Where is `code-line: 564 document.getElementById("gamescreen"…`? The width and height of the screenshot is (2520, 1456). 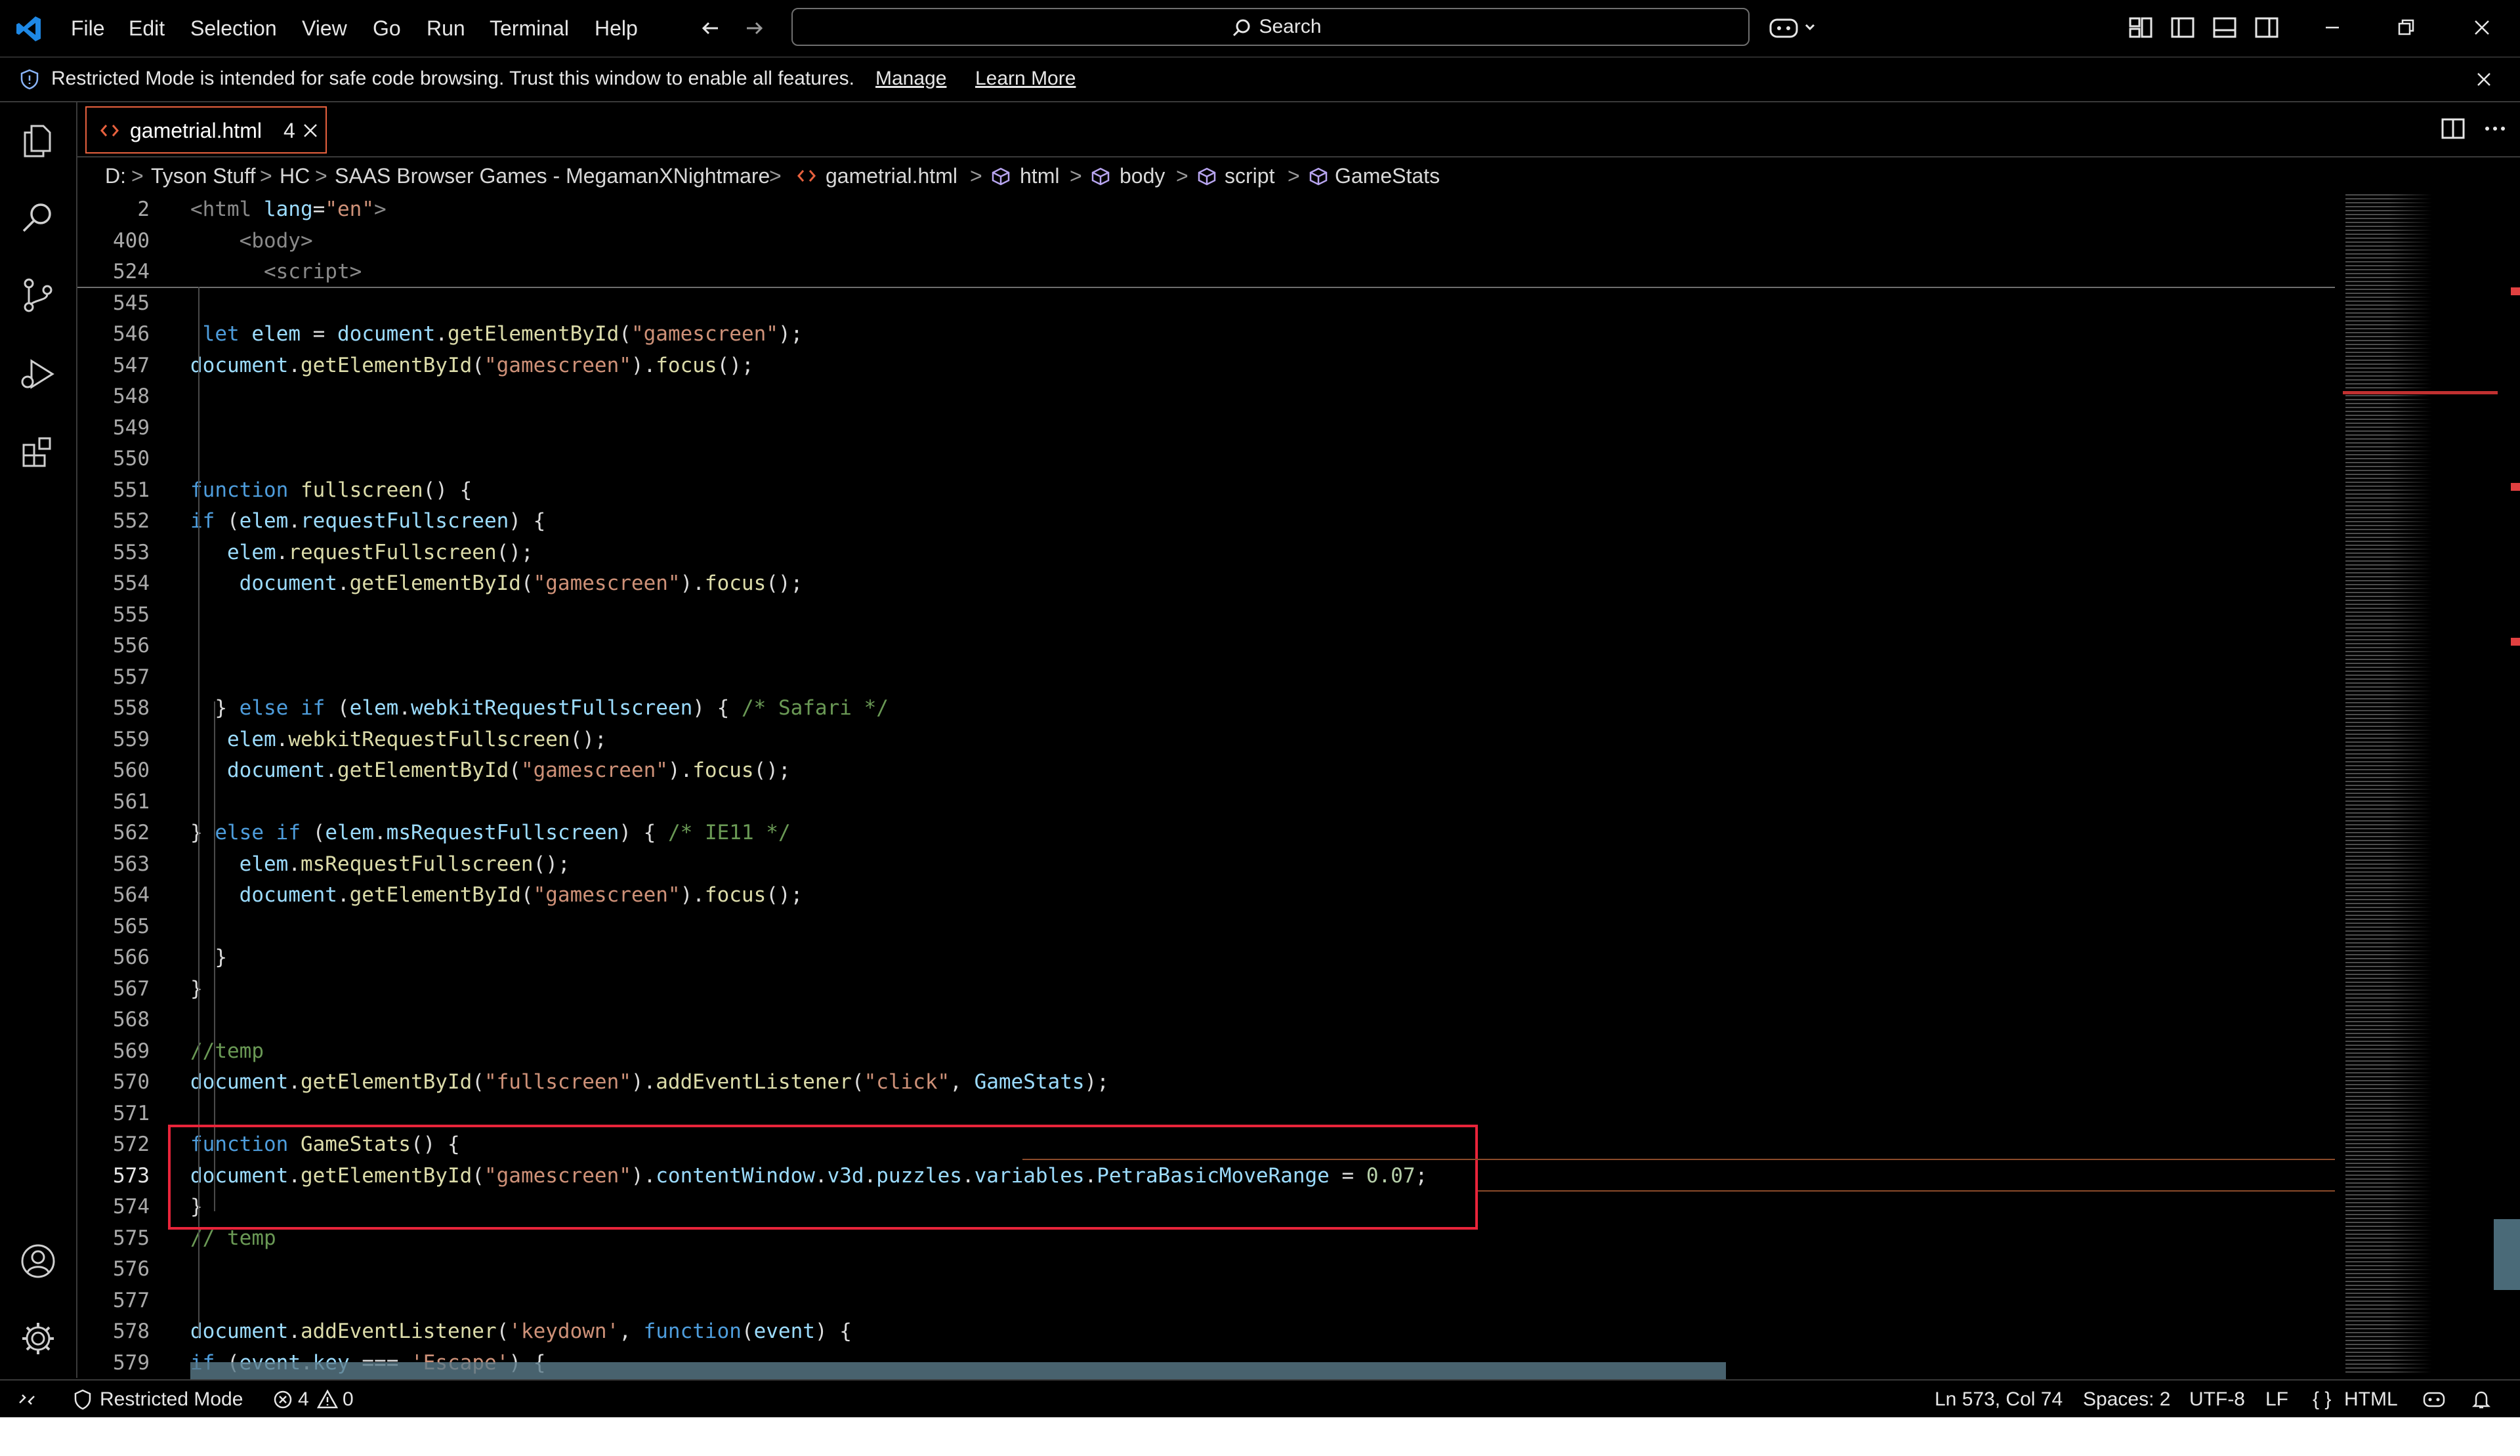
code-line: 564 document.getElementById("gamescreen"… is located at coordinates (1206, 895).